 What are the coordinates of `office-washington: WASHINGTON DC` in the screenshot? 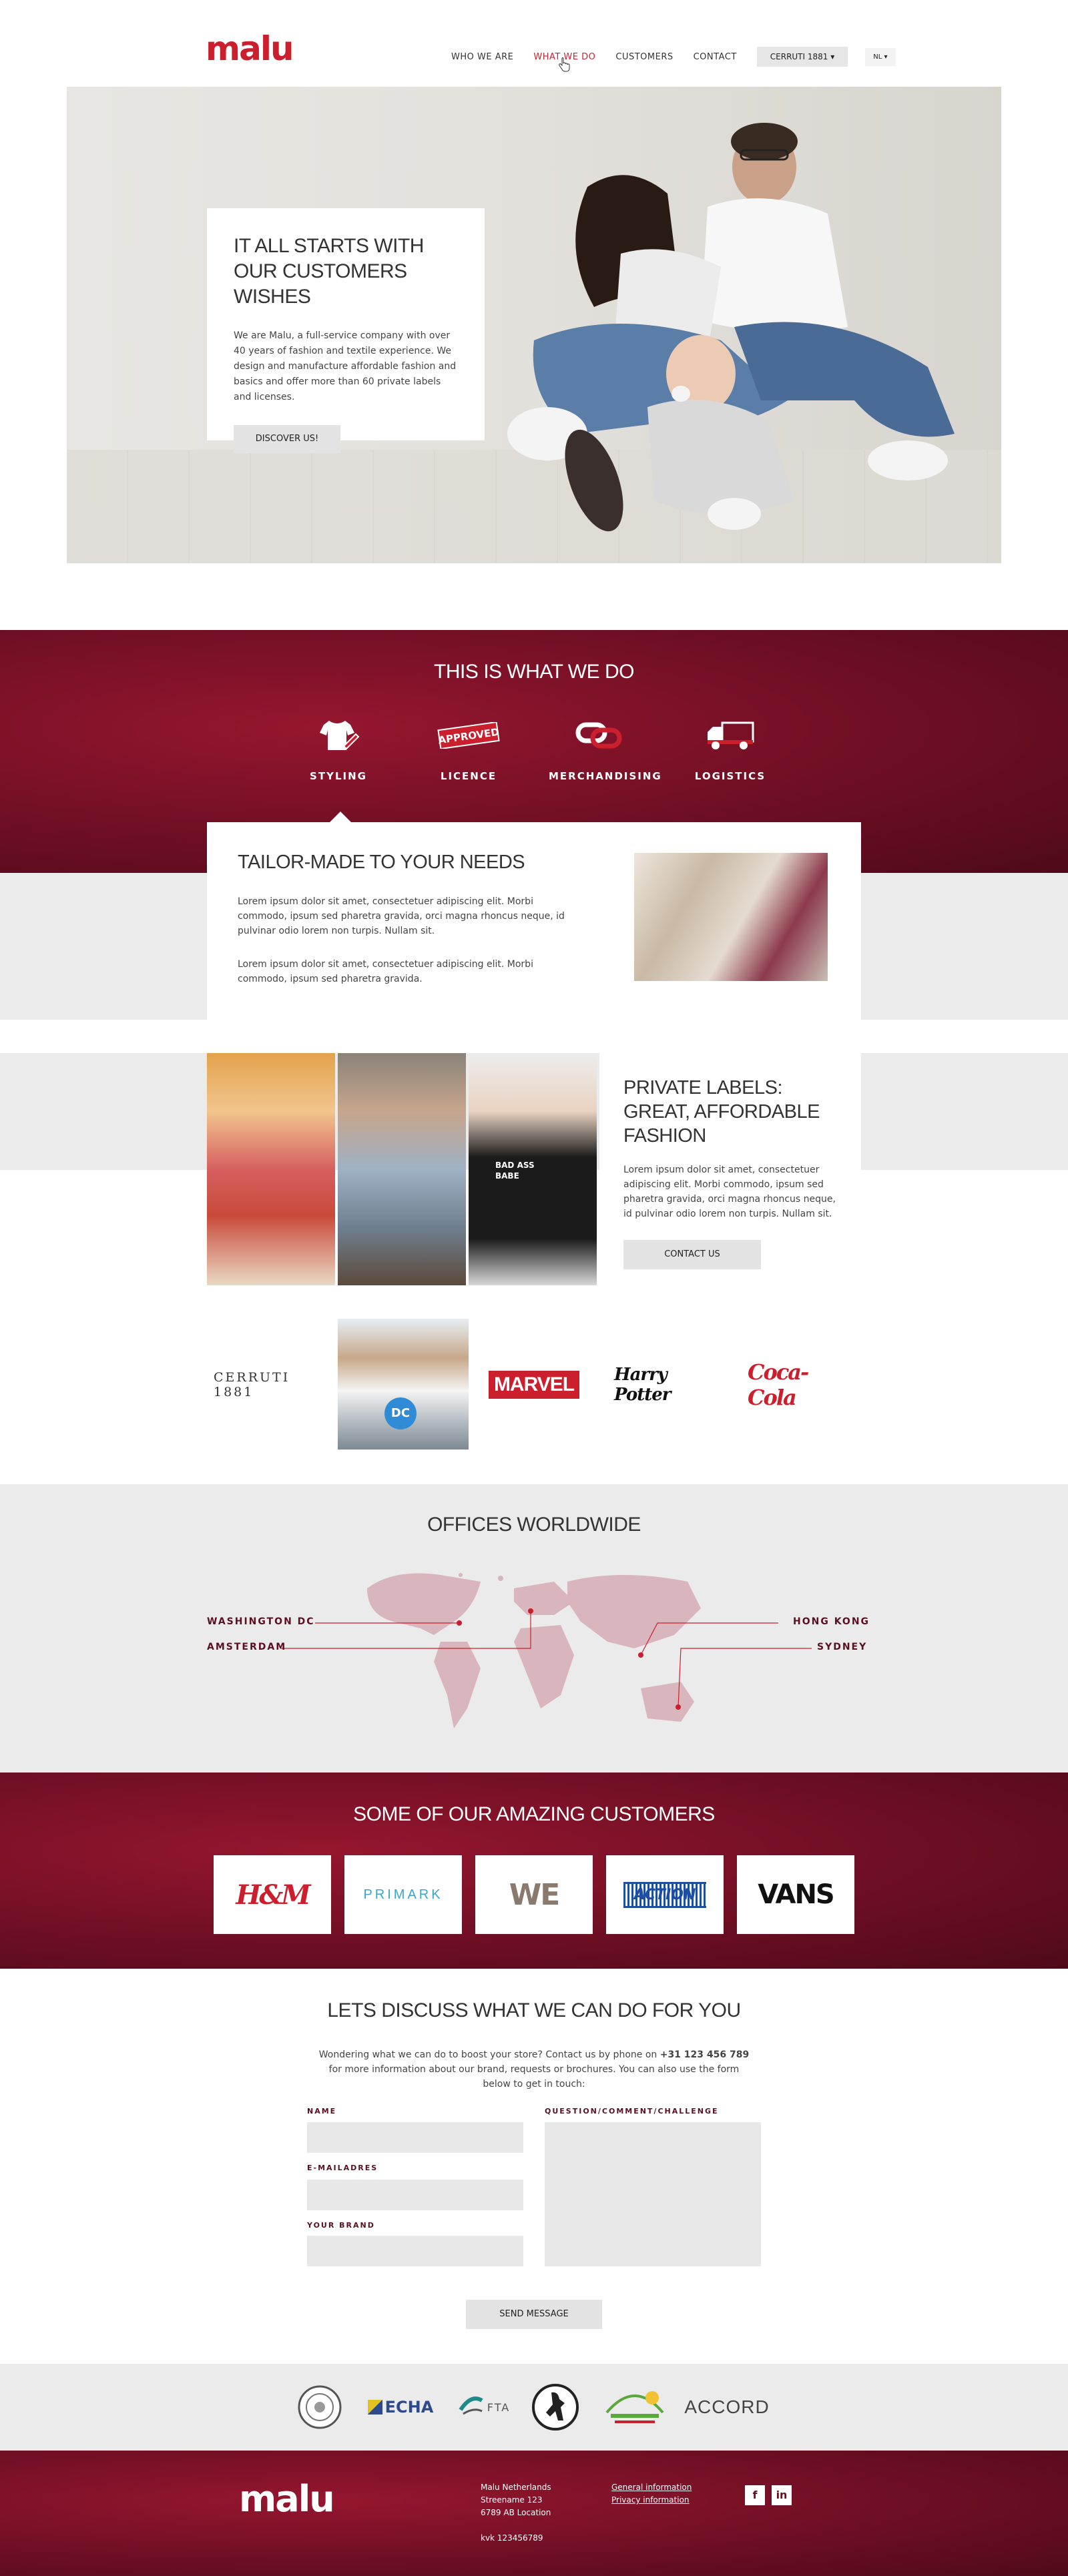 It's located at (261, 1622).